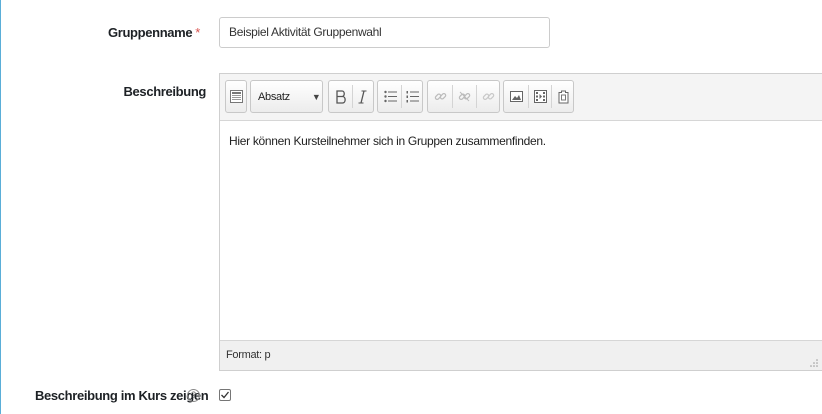 The height and width of the screenshot is (414, 822). I want to click on unordered-list-button, so click(390, 96).